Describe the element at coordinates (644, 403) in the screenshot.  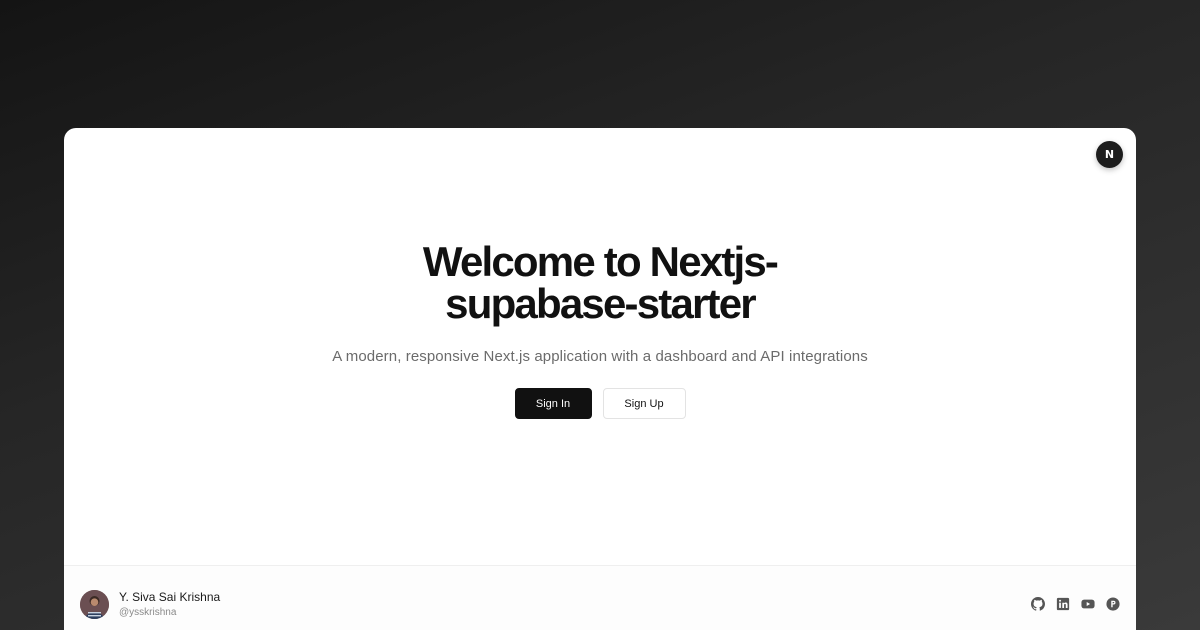
I see `sign-up-button: Sign Up` at that location.